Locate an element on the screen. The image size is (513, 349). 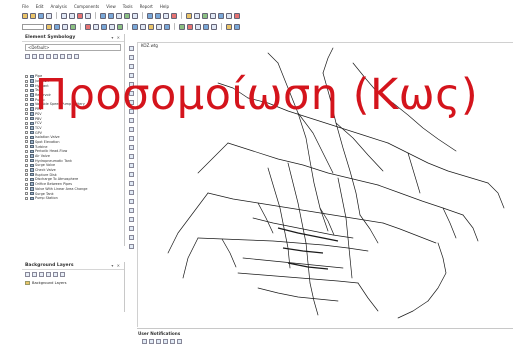
calculator-icon is located at coordinates (189, 15).